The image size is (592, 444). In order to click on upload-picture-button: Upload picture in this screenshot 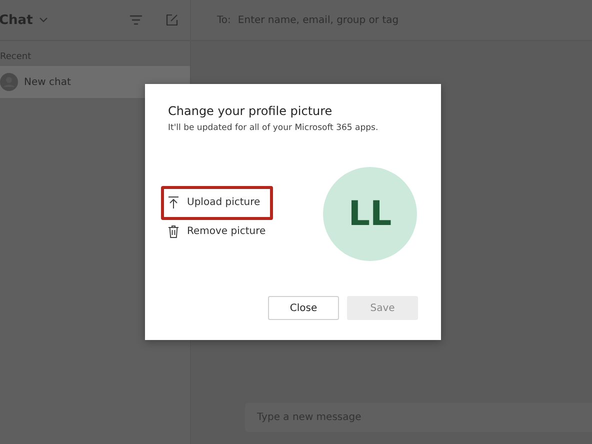, I will do `click(214, 202)`.